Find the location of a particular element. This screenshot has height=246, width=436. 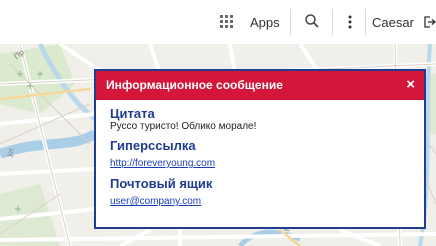

quote-section: Цитата Руссо туристо! Облико морале! is located at coordinates (267, 119).